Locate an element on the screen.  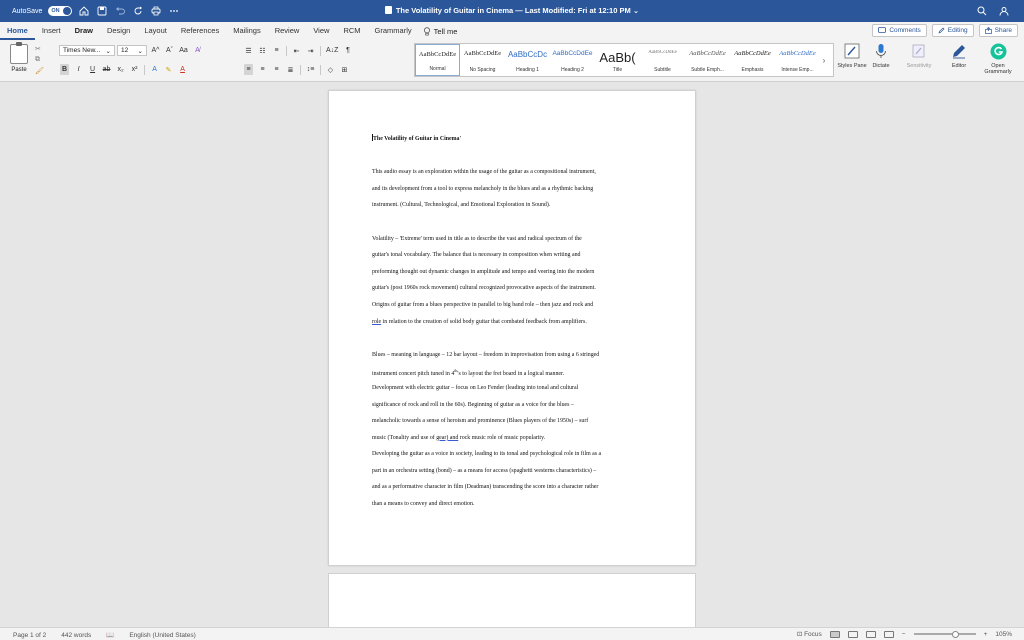
chevron-right-icon: › is located at coordinates (824, 60).